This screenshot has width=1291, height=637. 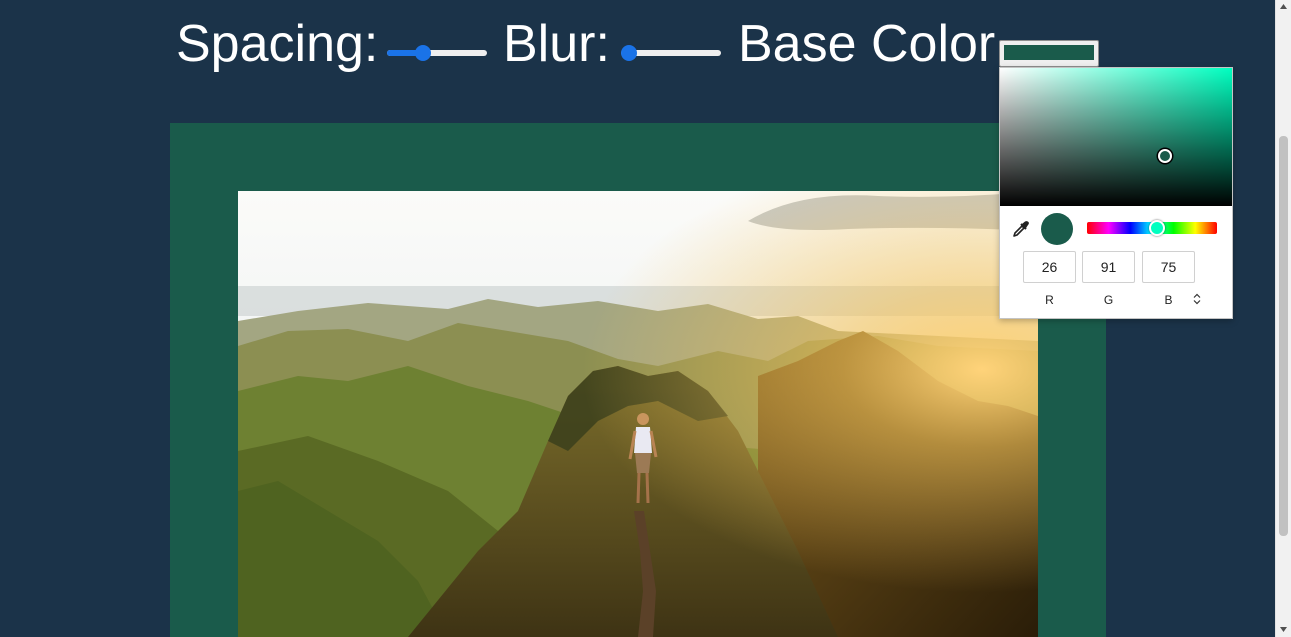 I want to click on scroll-up-arrow-icon, so click(x=1283, y=7).